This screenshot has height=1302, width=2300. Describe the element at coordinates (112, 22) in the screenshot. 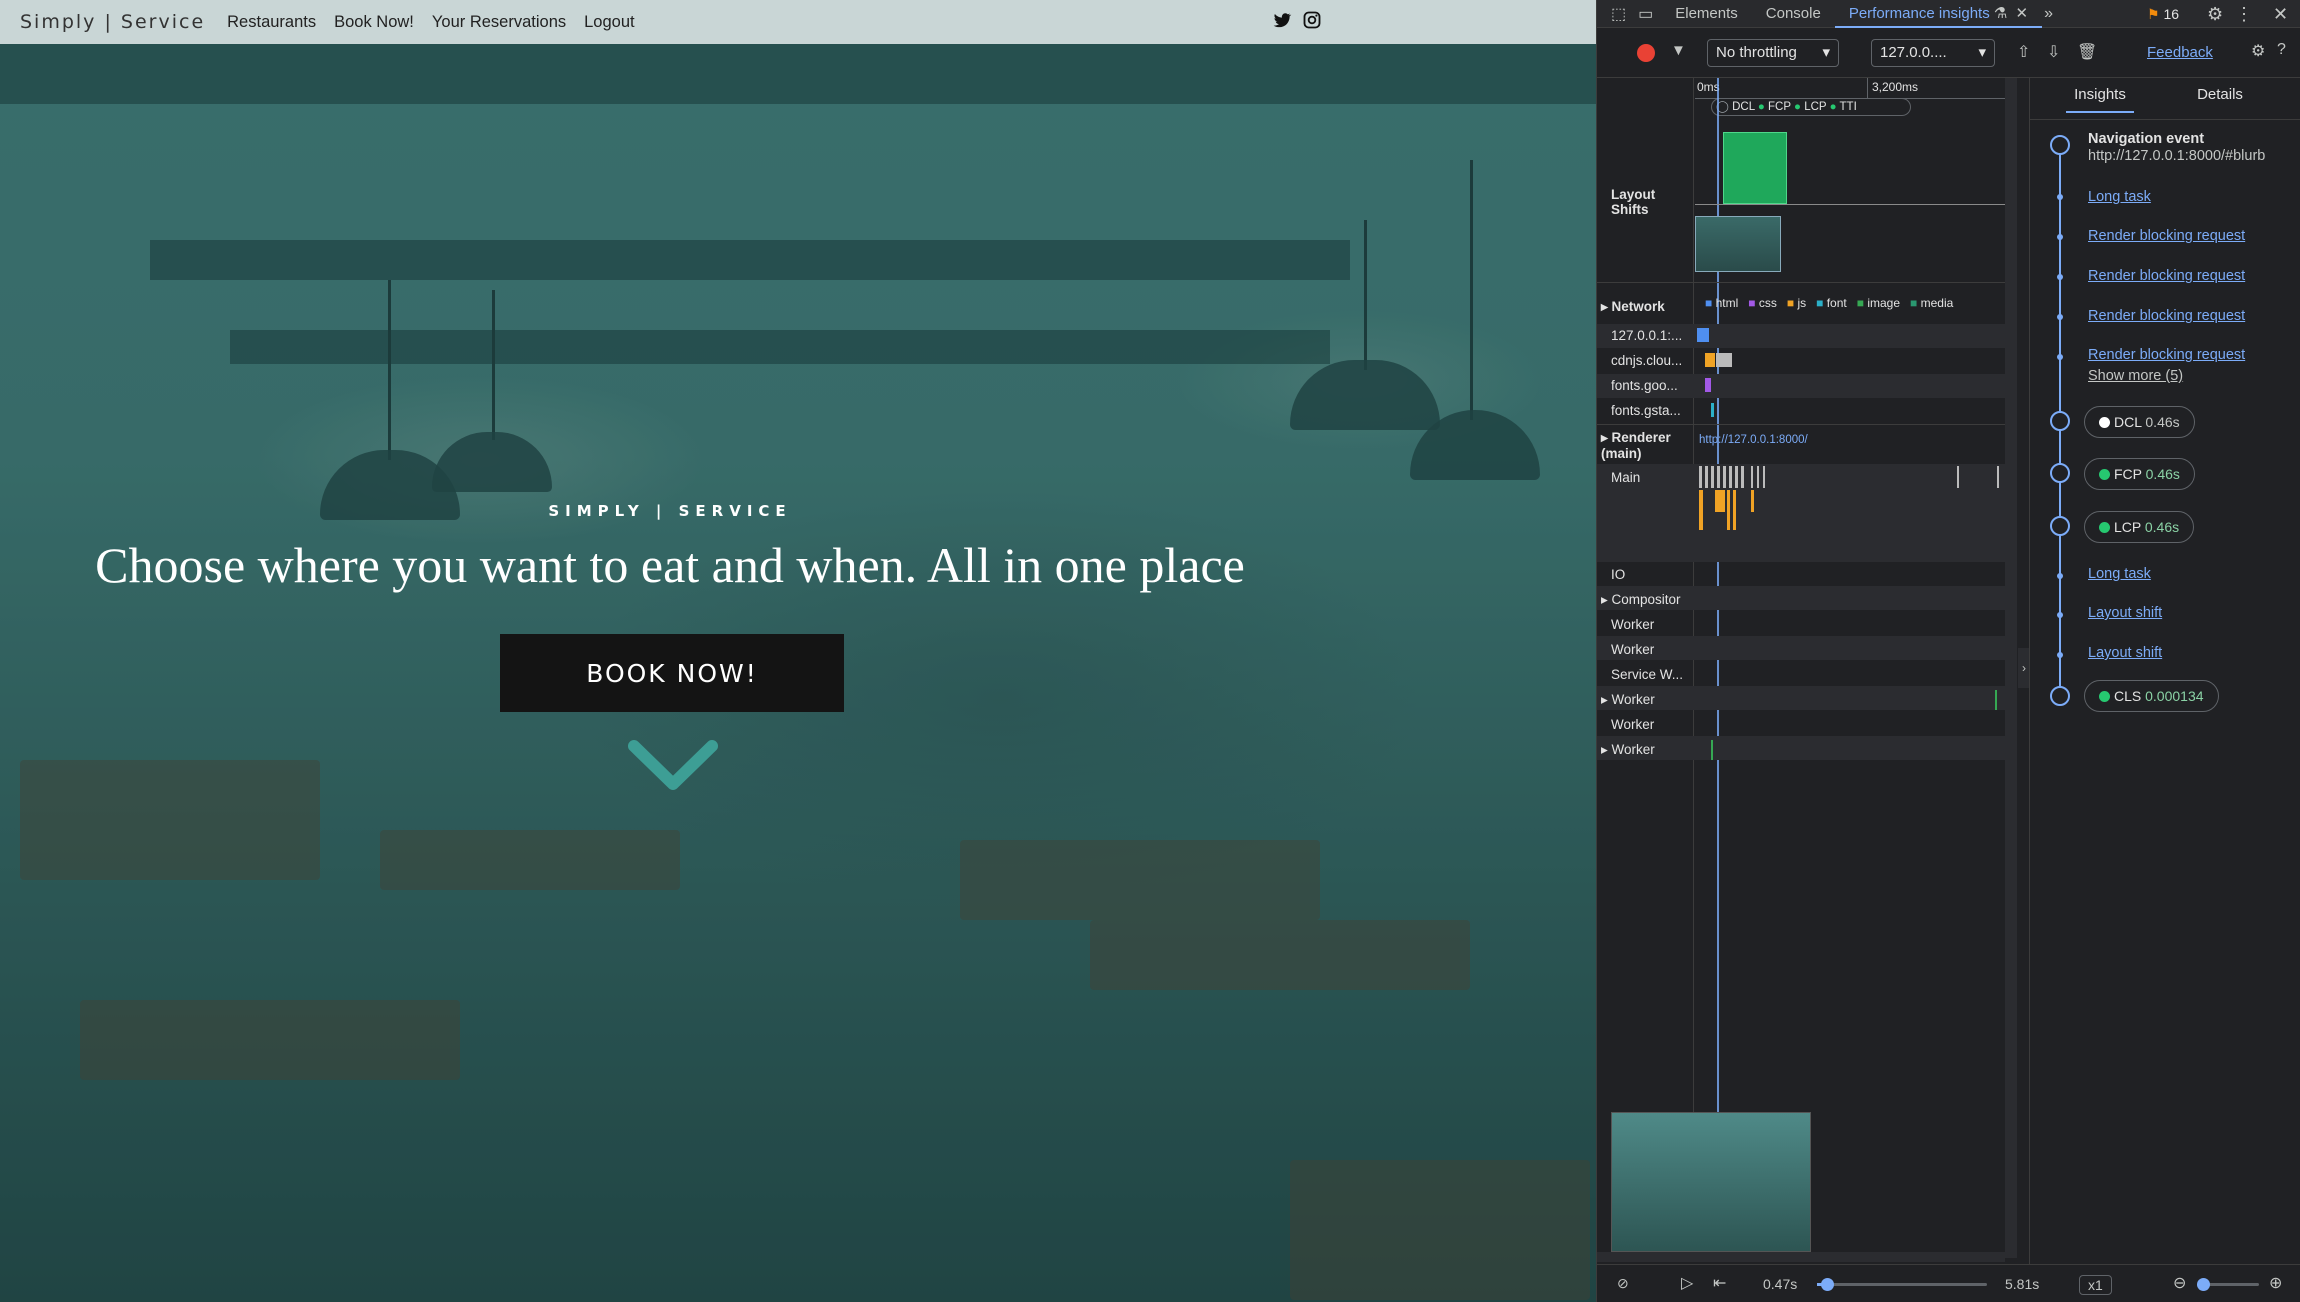

I see `site-brand: Simply | Service` at that location.